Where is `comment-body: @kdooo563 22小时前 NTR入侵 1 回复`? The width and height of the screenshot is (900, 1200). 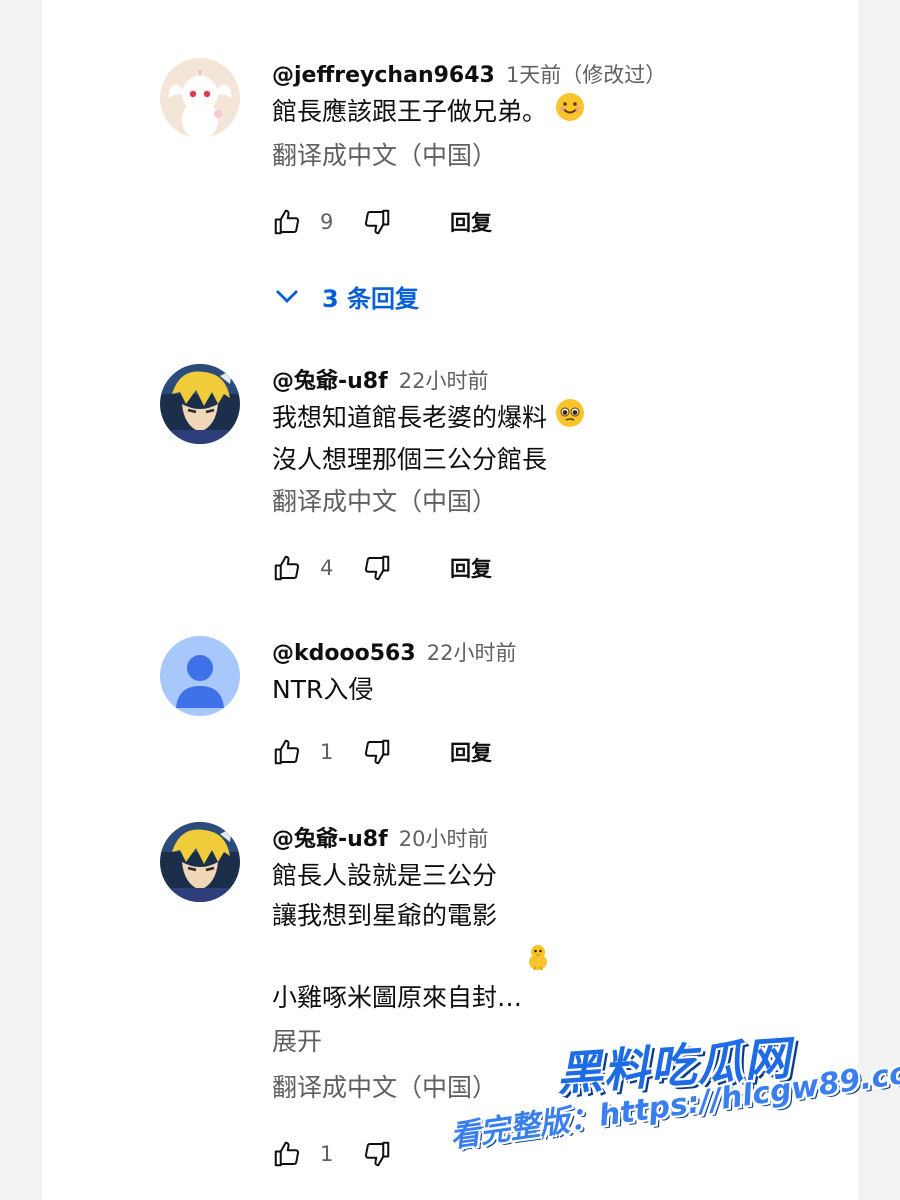
comment-body: @kdooo563 22小时前 NTR入侵 1 回复 is located at coordinates (532, 704).